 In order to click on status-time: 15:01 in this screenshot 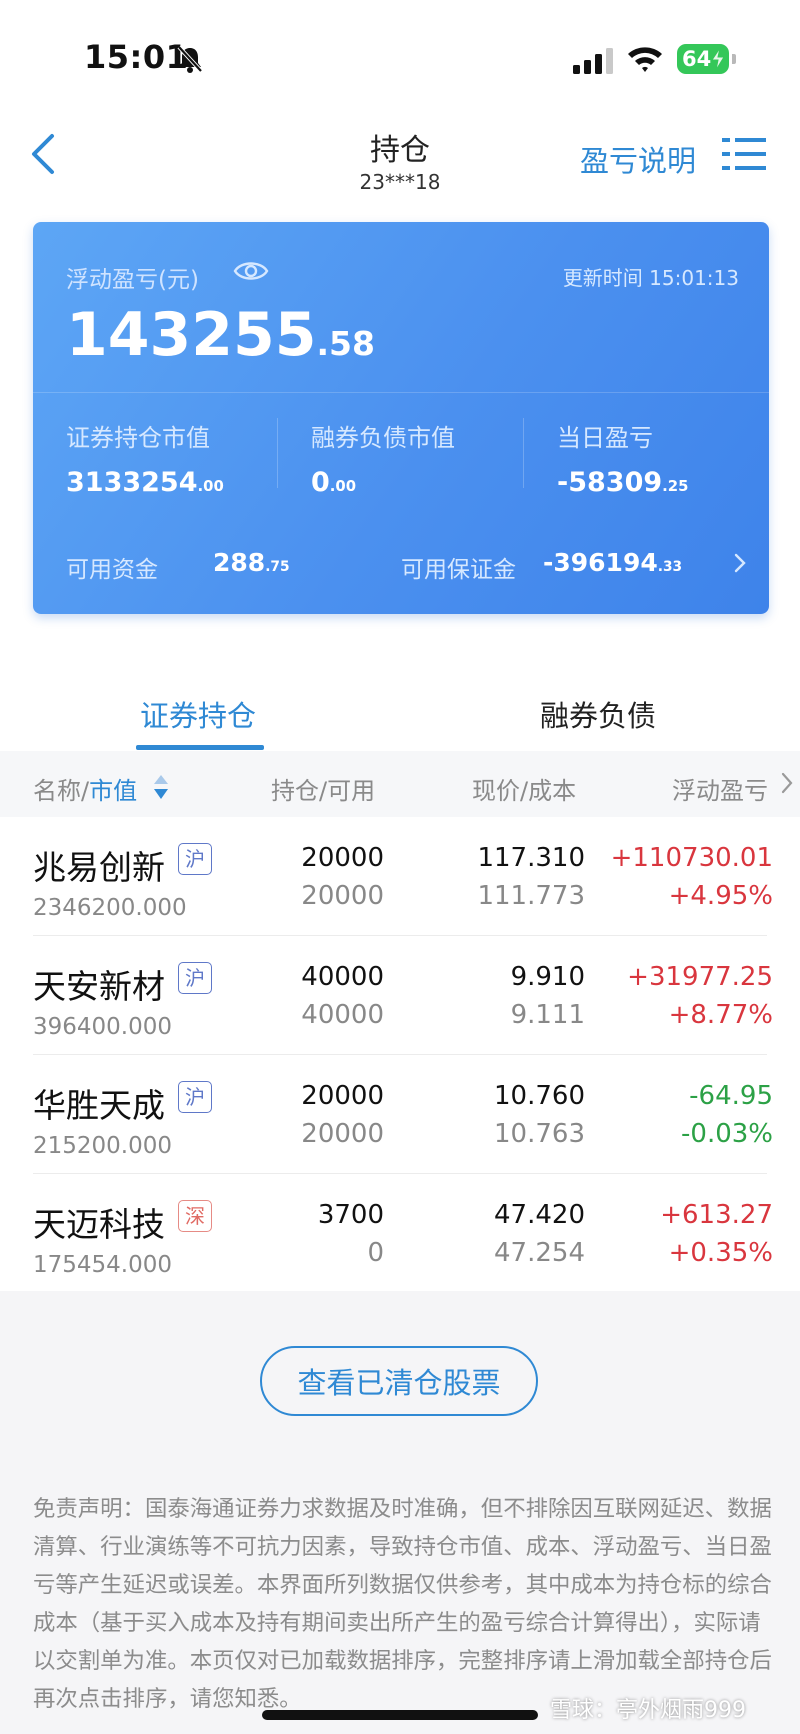, I will do `click(136, 57)`.